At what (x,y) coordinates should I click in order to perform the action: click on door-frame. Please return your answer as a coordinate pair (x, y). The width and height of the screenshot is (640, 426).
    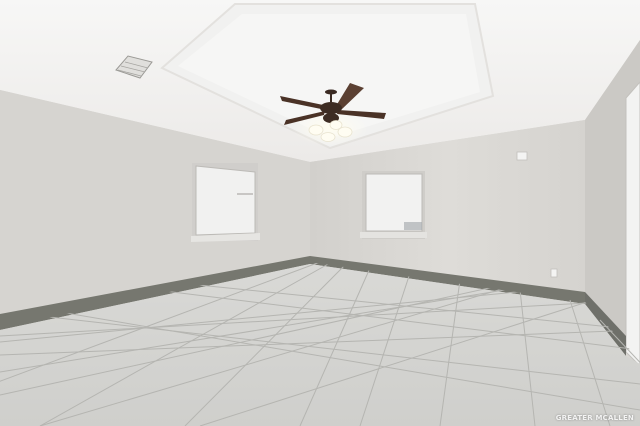
    Looking at the image, I should click on (632, 224).